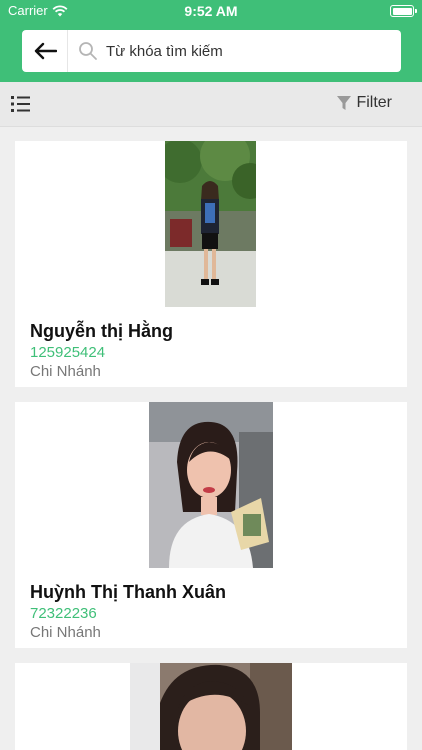  I want to click on back-button, so click(45, 51).